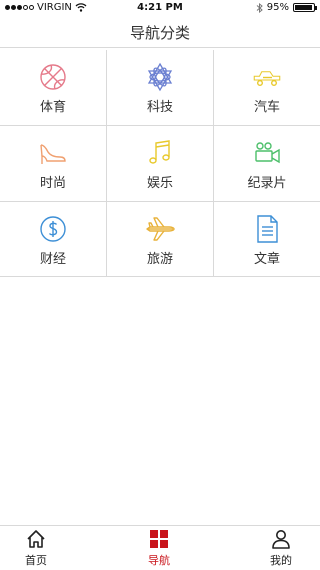  Describe the element at coordinates (159, 259) in the screenshot. I see `category-label: 旅游` at that location.